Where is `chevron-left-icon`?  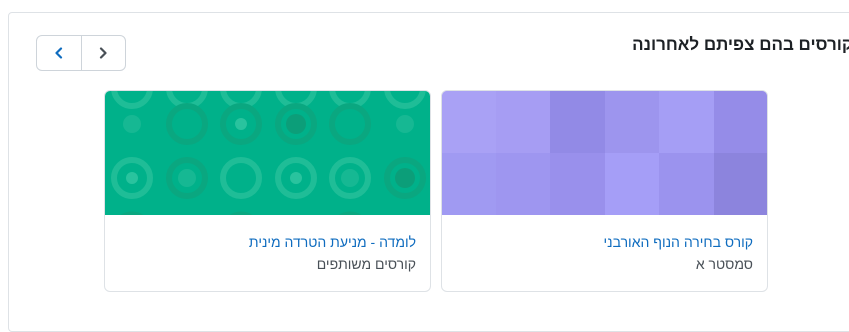 chevron-left-icon is located at coordinates (58, 53).